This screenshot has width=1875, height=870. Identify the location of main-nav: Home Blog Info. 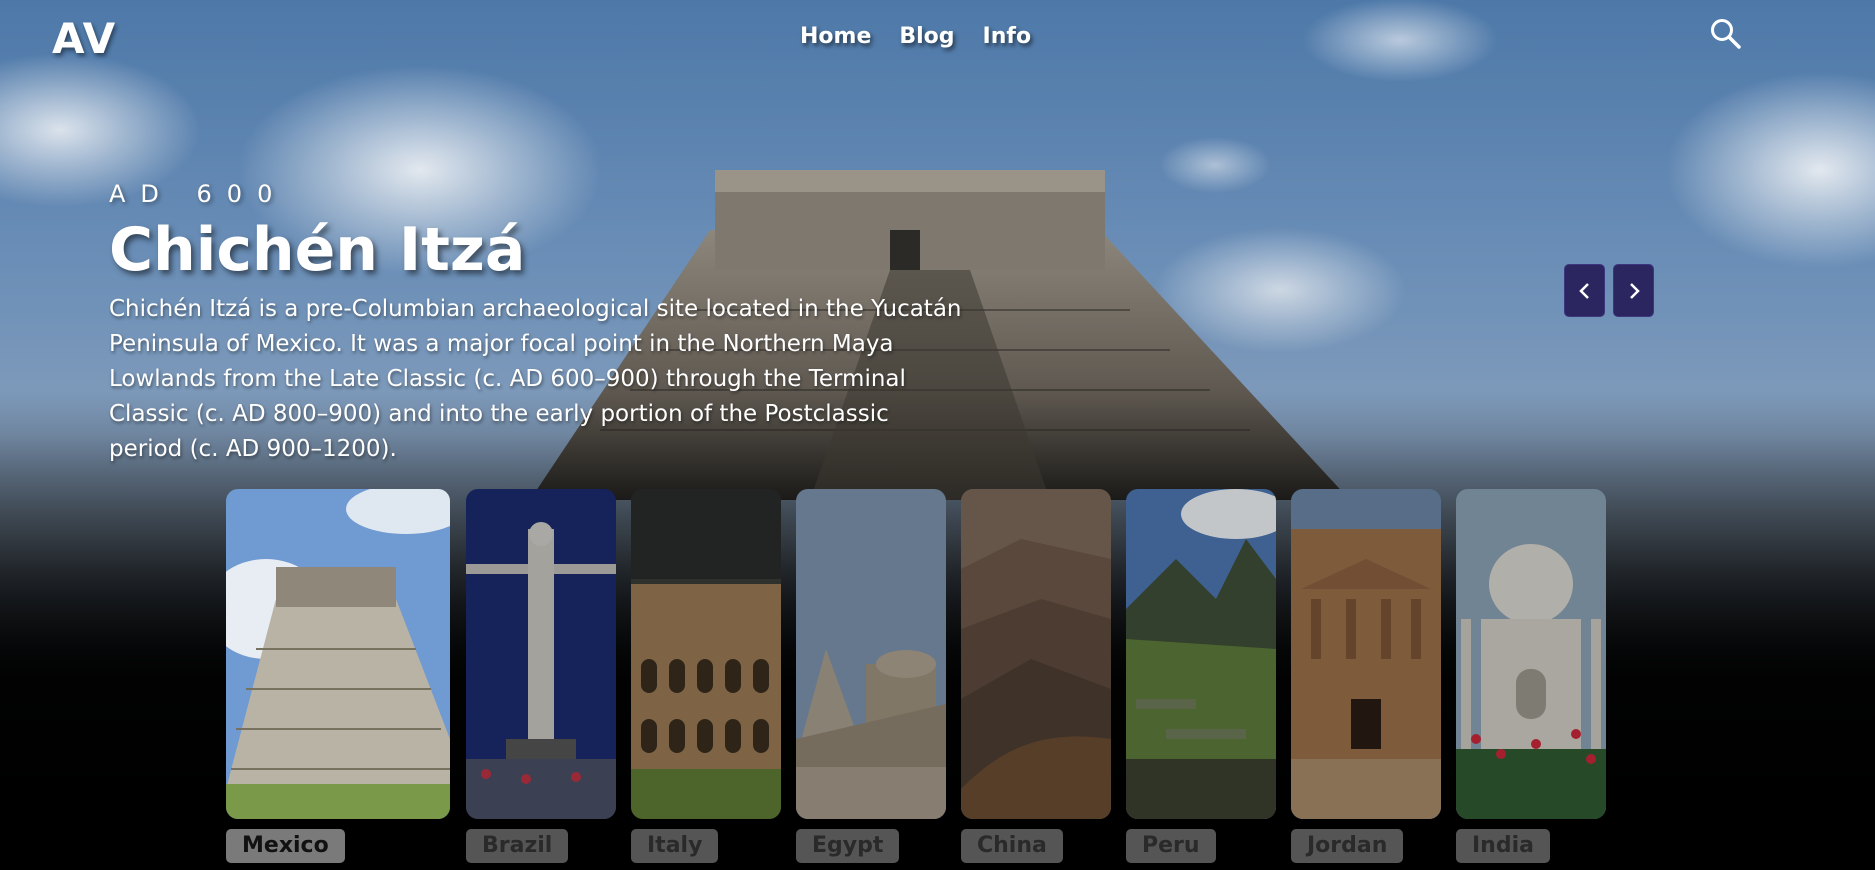
(915, 36).